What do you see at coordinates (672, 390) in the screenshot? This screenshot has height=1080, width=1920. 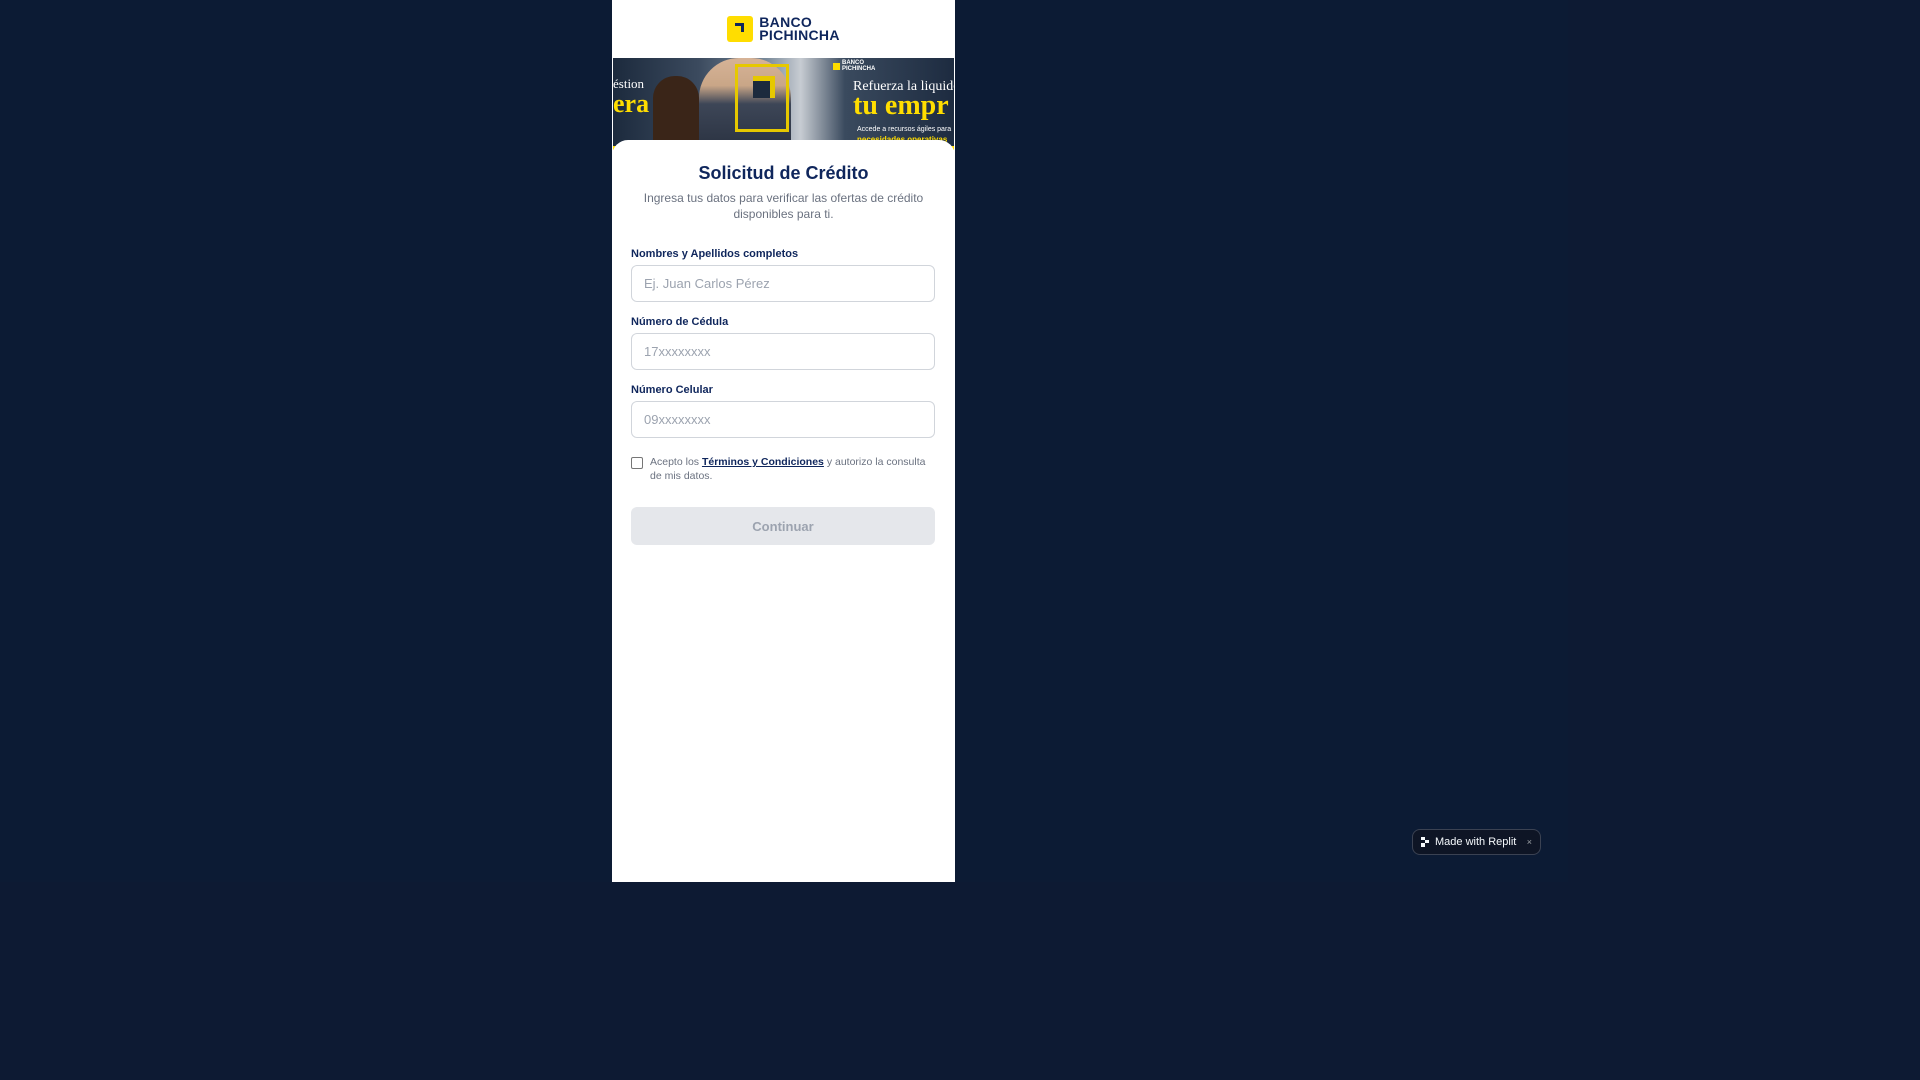 I see `phone-label: Número Celular` at bounding box center [672, 390].